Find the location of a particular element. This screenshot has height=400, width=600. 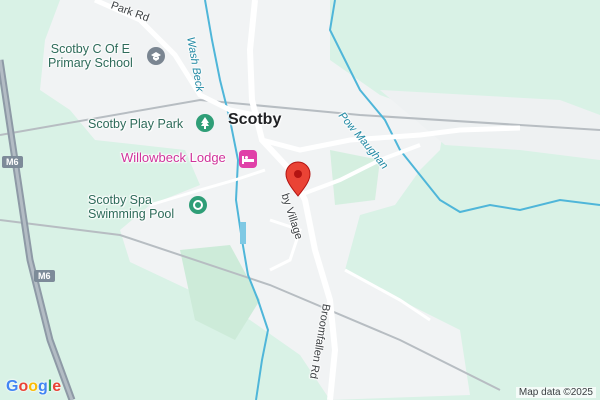

play-park-label: Scotby Play Park is located at coordinates (135, 124).